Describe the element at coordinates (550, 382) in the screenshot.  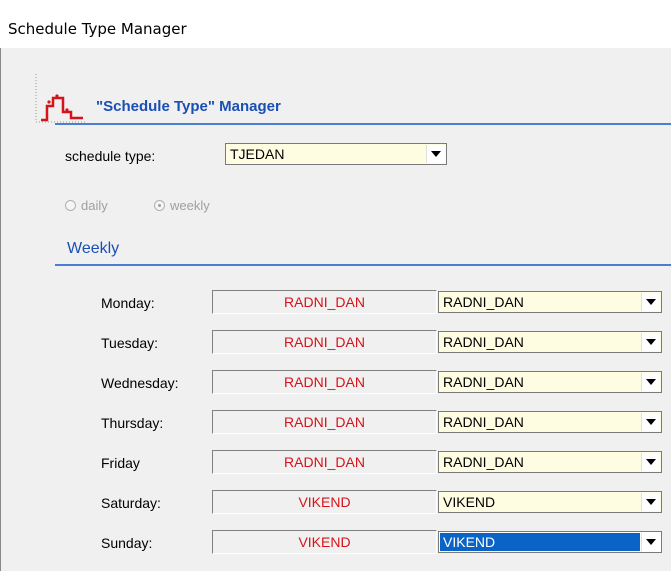
I see `schedule-dropdown-wednesday: RADNI_DAN` at that location.